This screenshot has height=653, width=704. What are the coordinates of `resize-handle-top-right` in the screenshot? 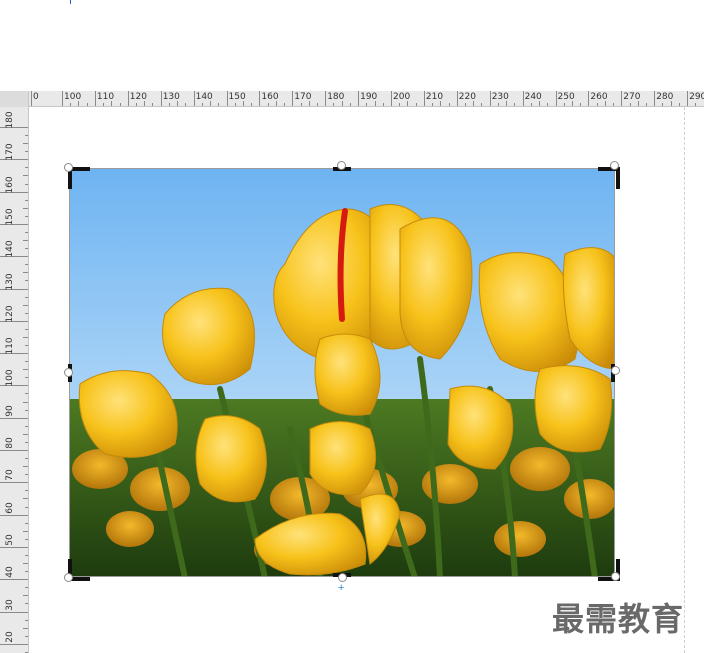 It's located at (614, 165).